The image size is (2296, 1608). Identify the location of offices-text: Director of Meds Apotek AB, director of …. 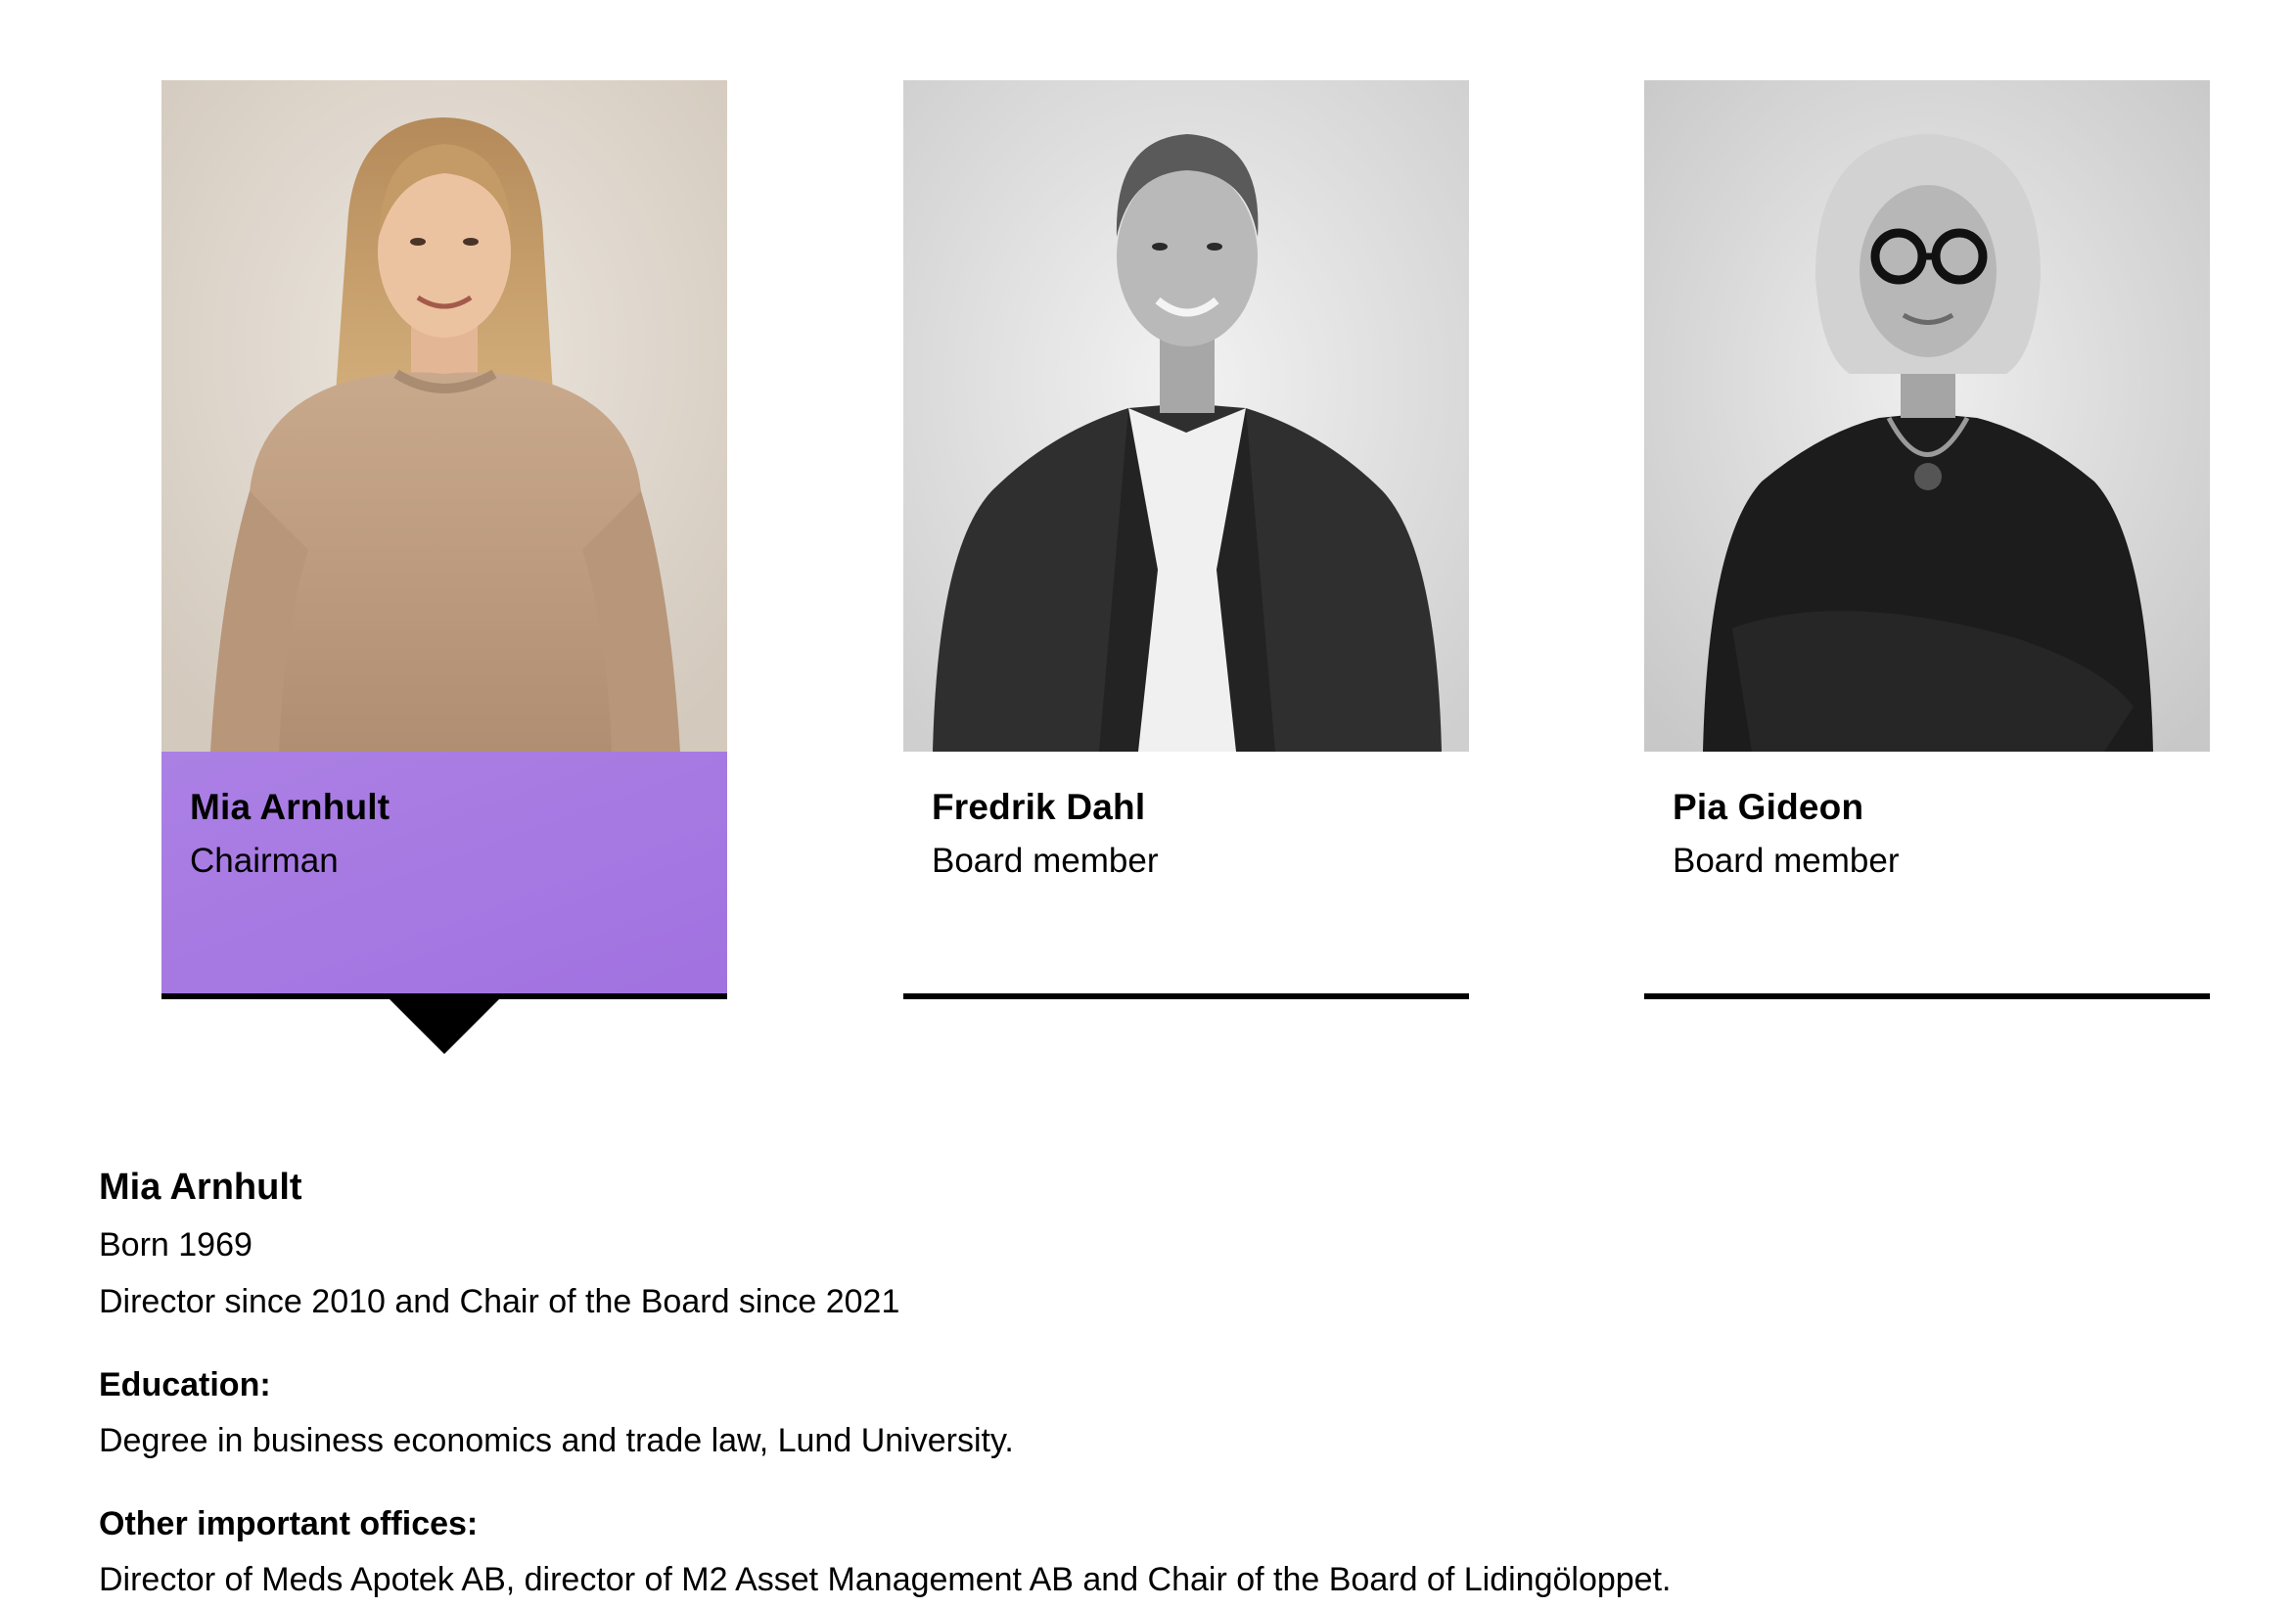
(885, 1579).